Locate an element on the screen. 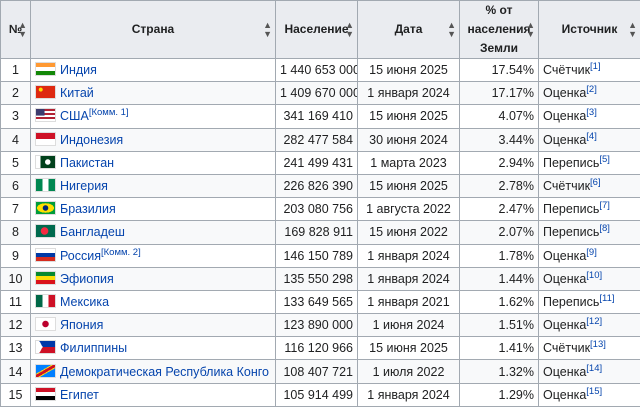 Image resolution: width=640 pixels, height=407 pixels. percent-value: 1.78% is located at coordinates (499, 255).